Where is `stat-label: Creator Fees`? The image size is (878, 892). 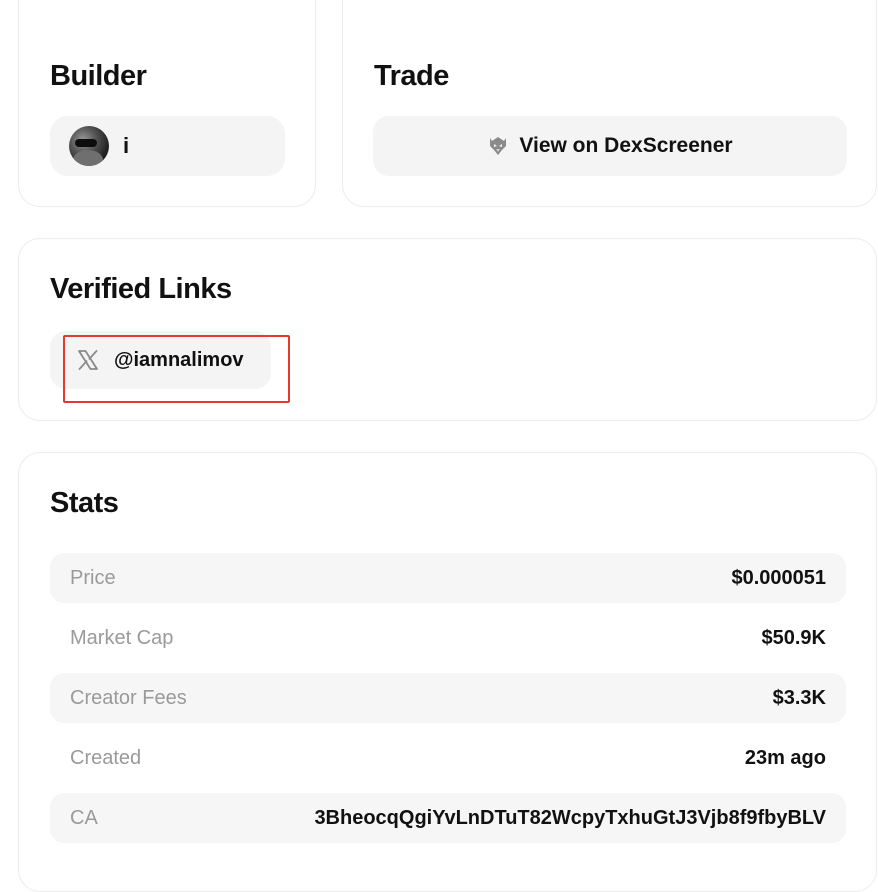
stat-label: Creator Fees is located at coordinates (128, 697).